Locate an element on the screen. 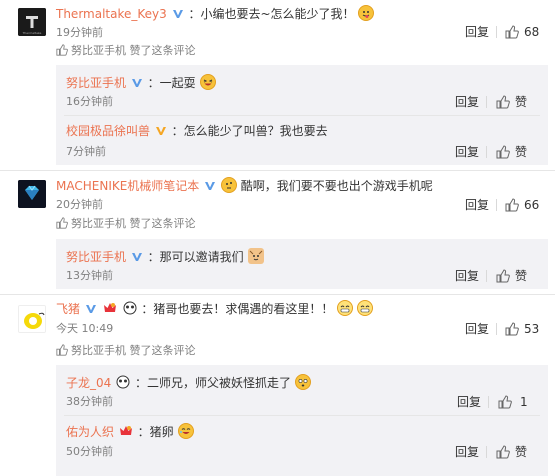 The width and height of the screenshot is (555, 476). comment-time: 19分钟前 is located at coordinates (79, 32).